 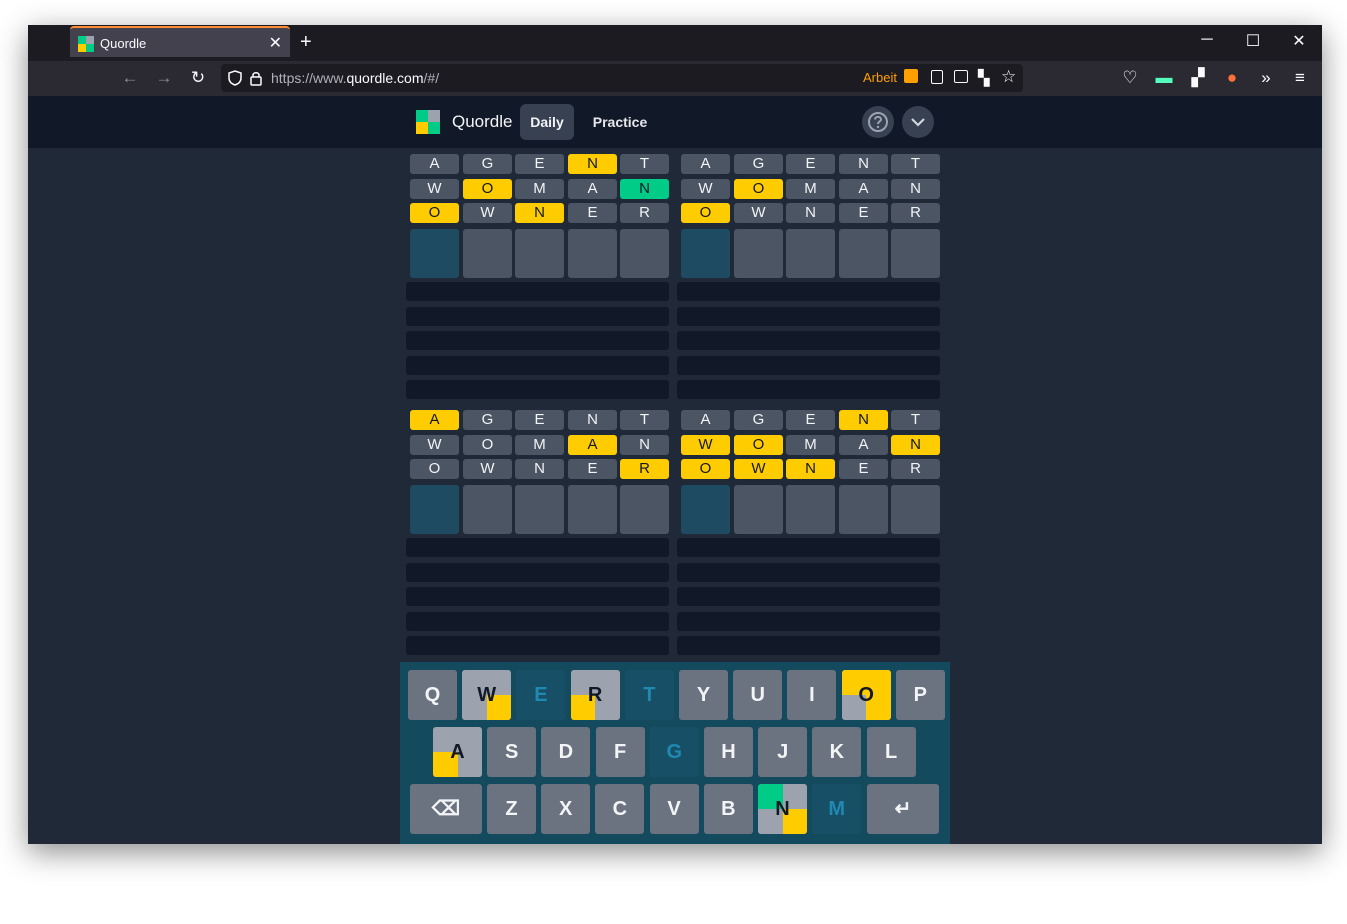 I want to click on new-tab-button: +, so click(x=306, y=42).